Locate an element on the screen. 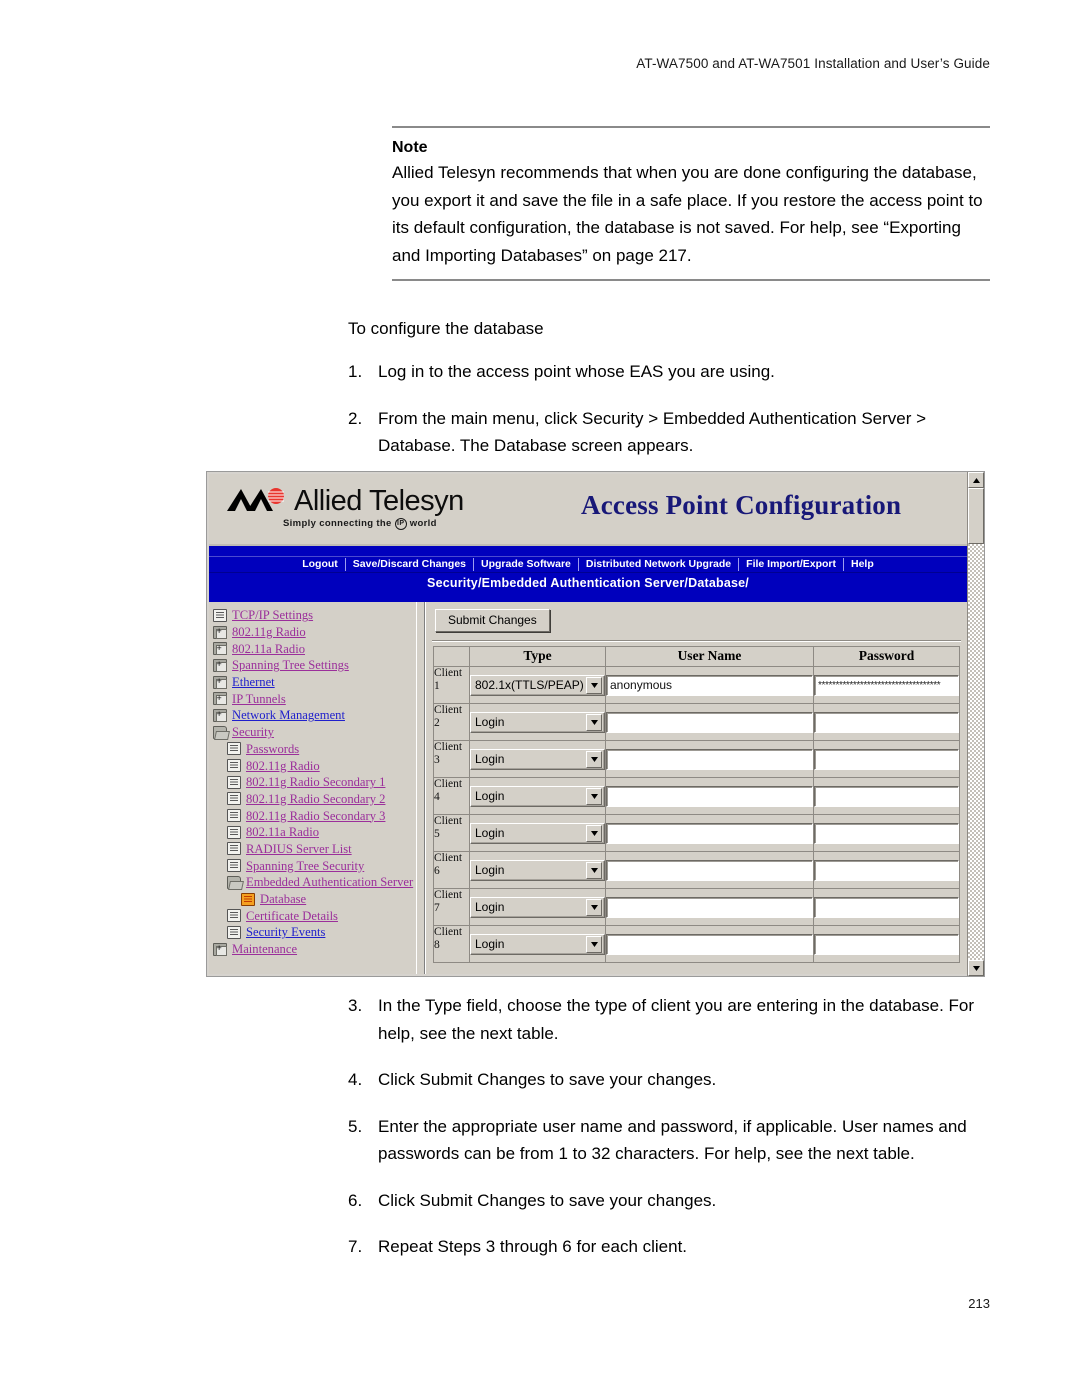  sidebar-item-label: Security Events is located at coordinates (286, 932).